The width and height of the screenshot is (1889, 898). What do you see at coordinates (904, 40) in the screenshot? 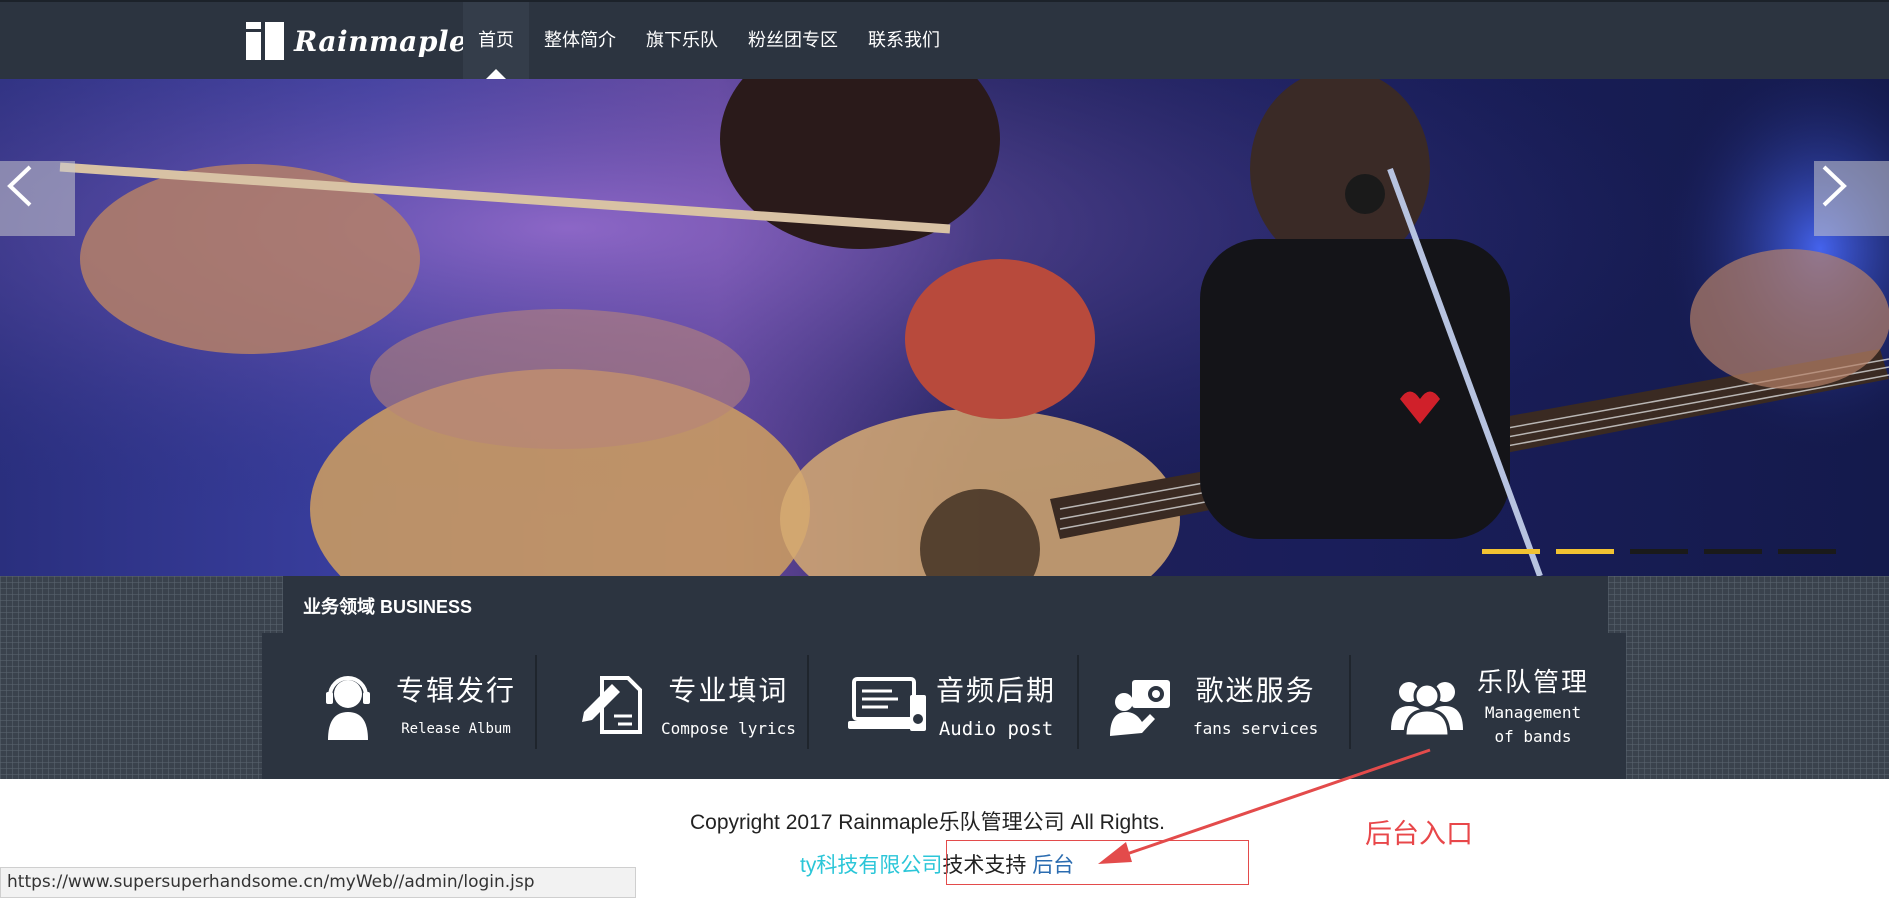
I see `nav-item-contact: 联系我们` at bounding box center [904, 40].